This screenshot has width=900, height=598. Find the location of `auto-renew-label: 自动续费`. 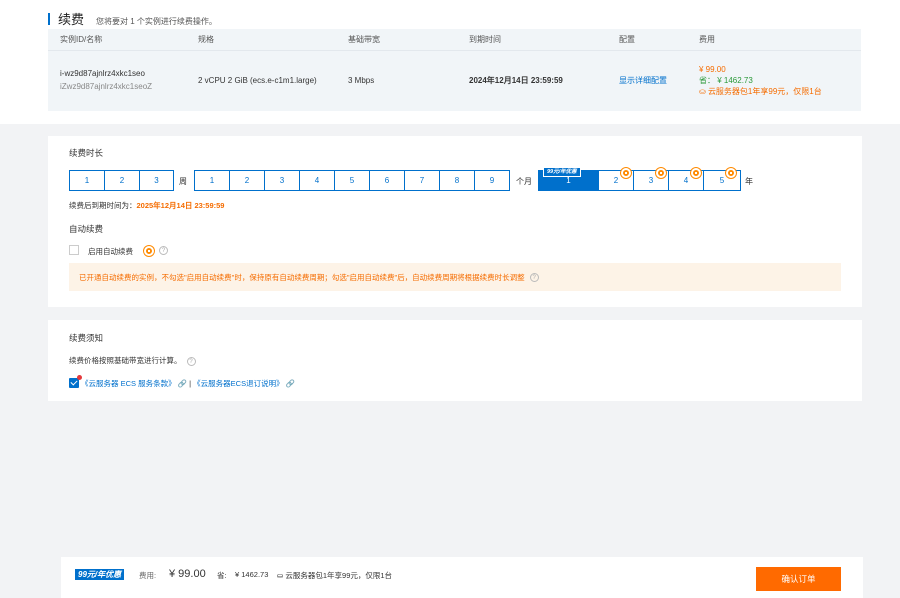

auto-renew-label: 自动续费 is located at coordinates (86, 229).